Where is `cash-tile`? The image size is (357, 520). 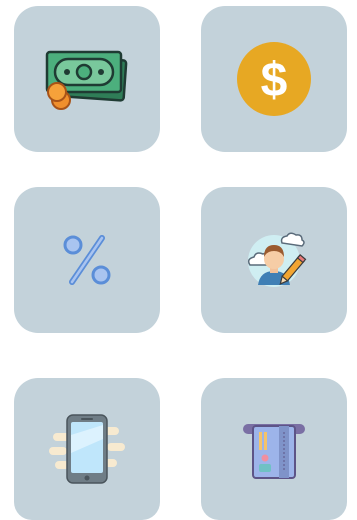
cash-tile is located at coordinates (87, 79).